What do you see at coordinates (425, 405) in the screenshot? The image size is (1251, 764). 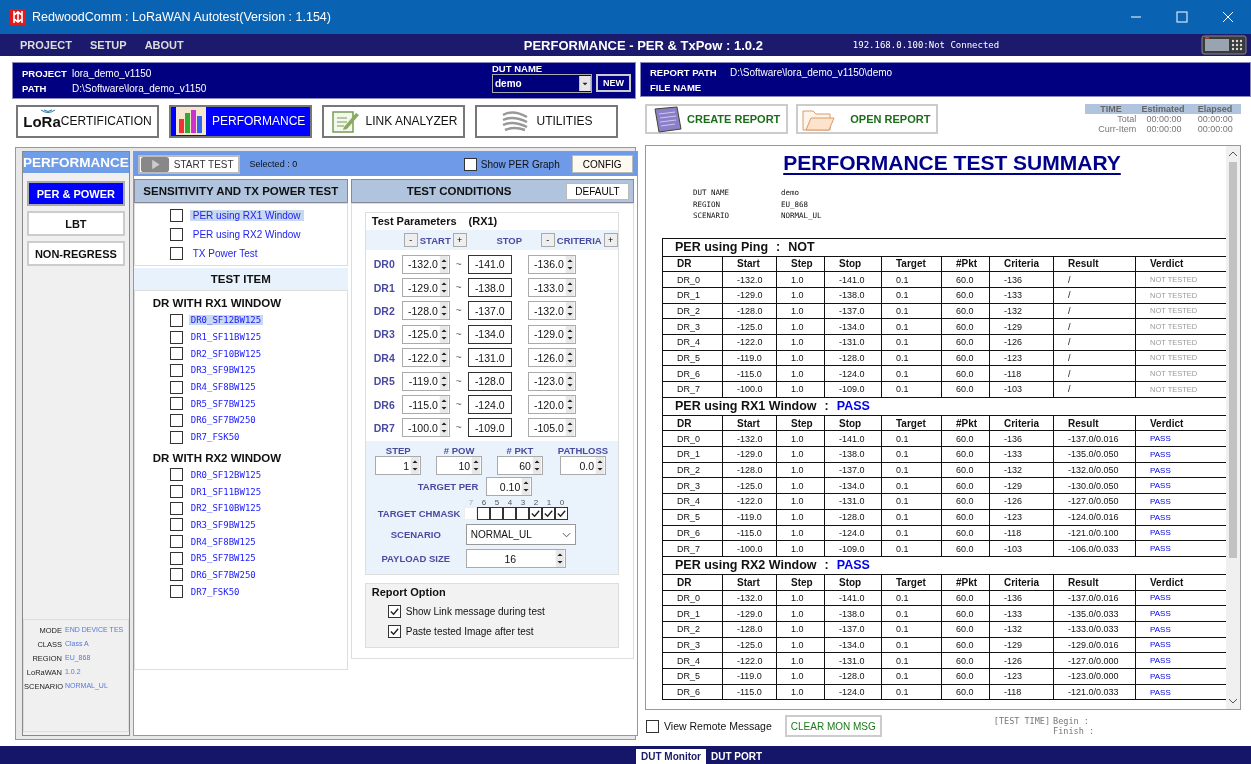 I see `number-spinner: -115.0` at bounding box center [425, 405].